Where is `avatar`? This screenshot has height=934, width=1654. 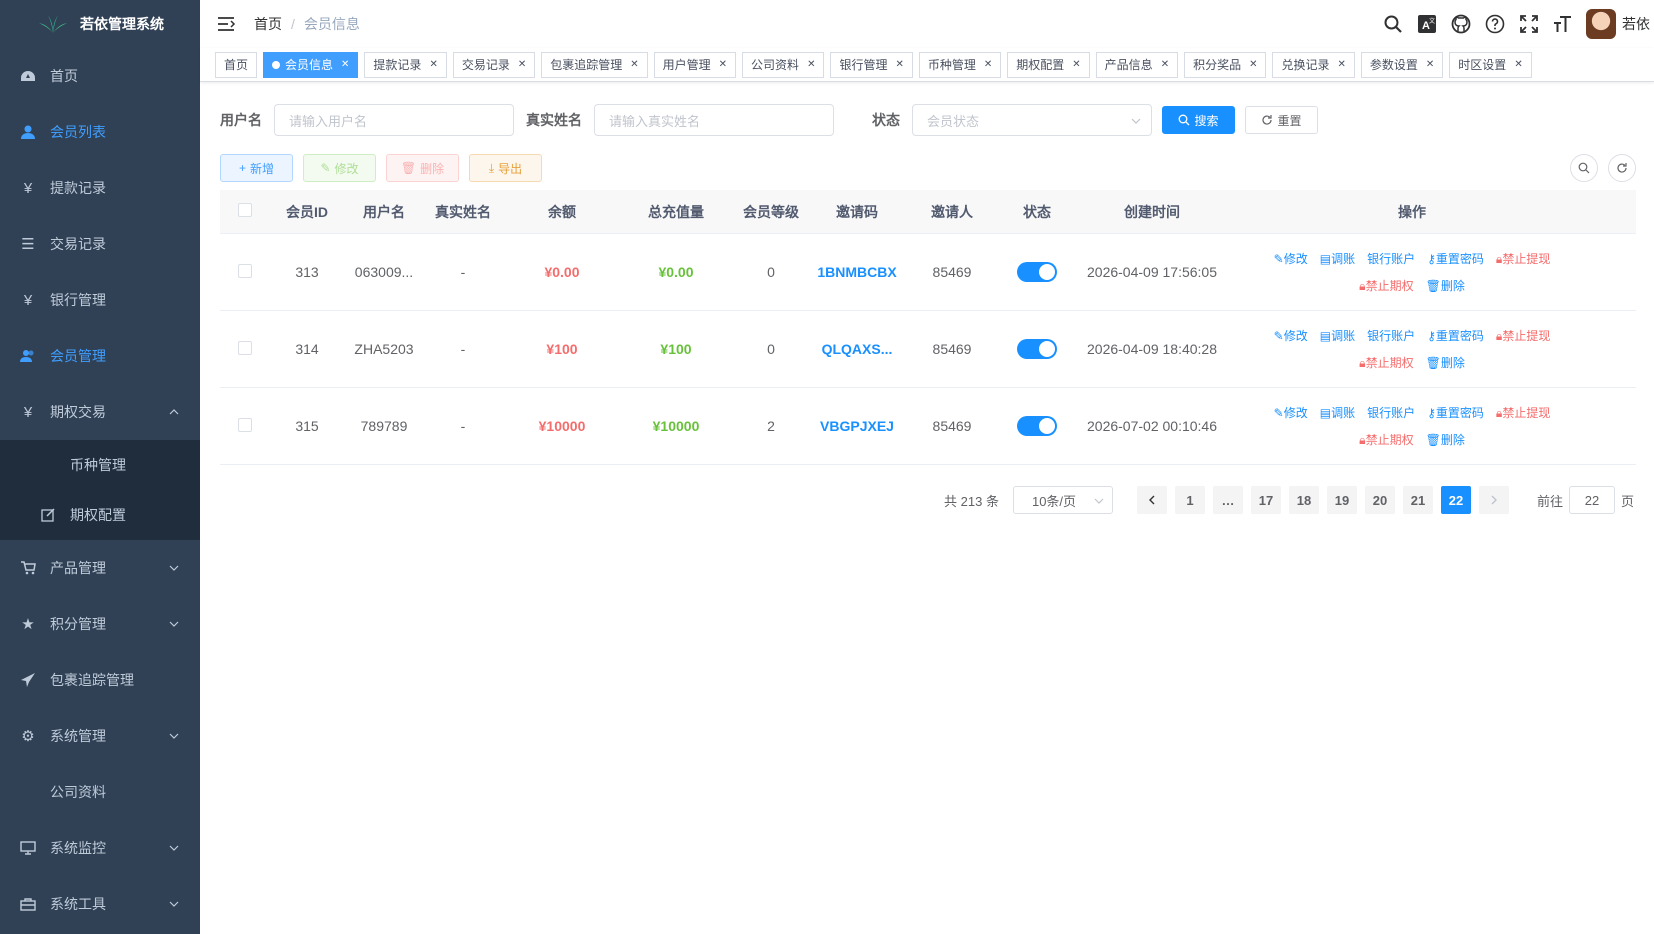 avatar is located at coordinates (1601, 24).